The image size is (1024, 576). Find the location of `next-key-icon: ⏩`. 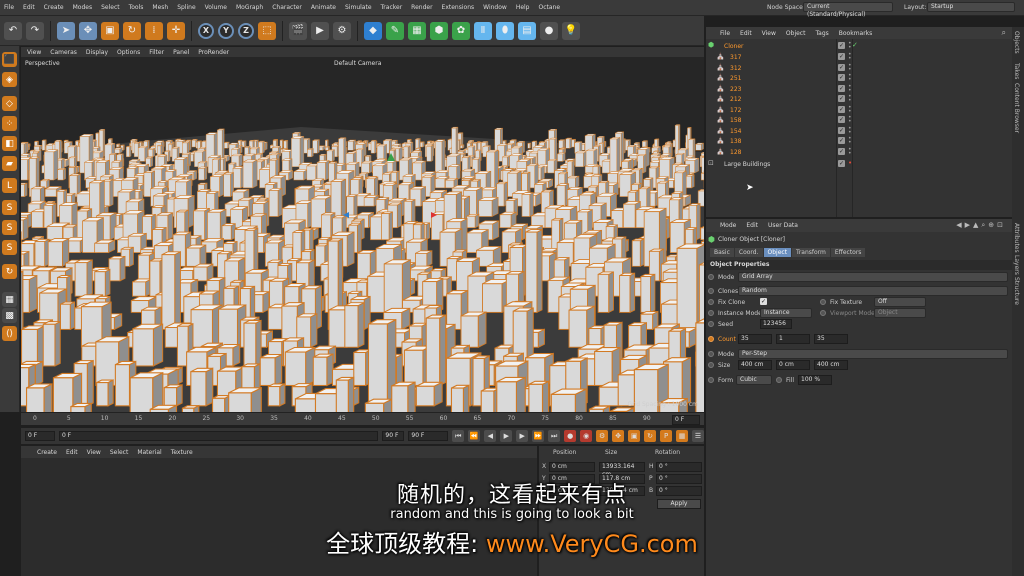

next-key-icon: ⏩ is located at coordinates (538, 436).